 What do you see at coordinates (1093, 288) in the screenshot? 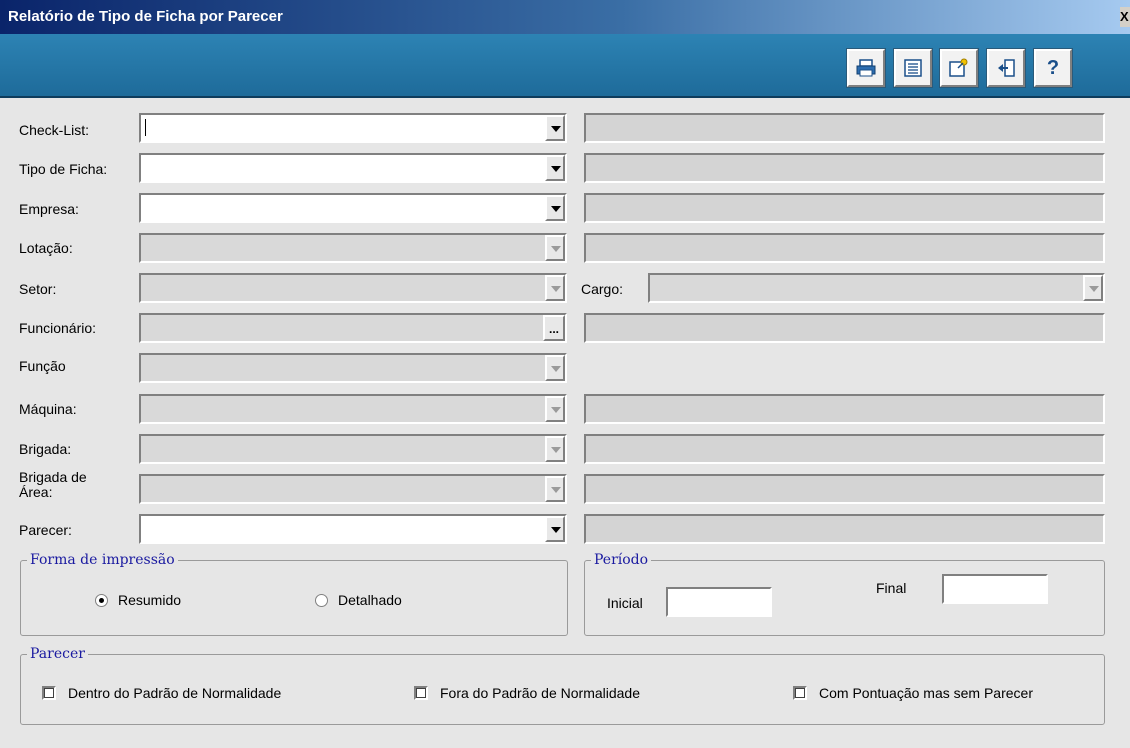
I see `cargo-dropdown-button` at bounding box center [1093, 288].